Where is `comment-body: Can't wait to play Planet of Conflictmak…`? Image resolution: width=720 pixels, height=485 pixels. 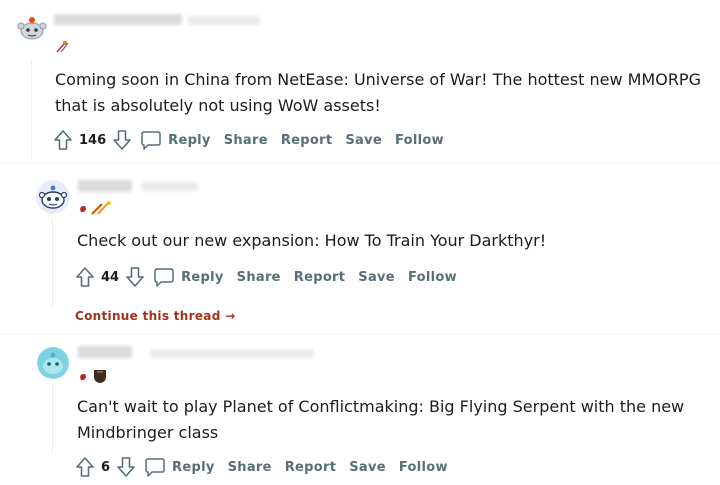
comment-body: Can't wait to play Planet of Conflictmak… is located at coordinates (380, 420).